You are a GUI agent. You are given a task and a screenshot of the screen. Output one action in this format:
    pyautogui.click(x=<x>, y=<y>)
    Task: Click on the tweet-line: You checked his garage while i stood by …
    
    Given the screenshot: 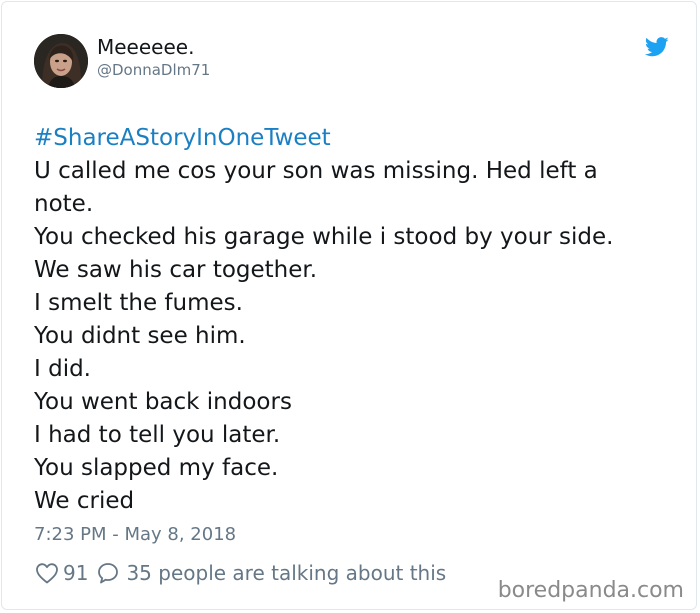 What is the action you would take?
    pyautogui.click(x=324, y=237)
    